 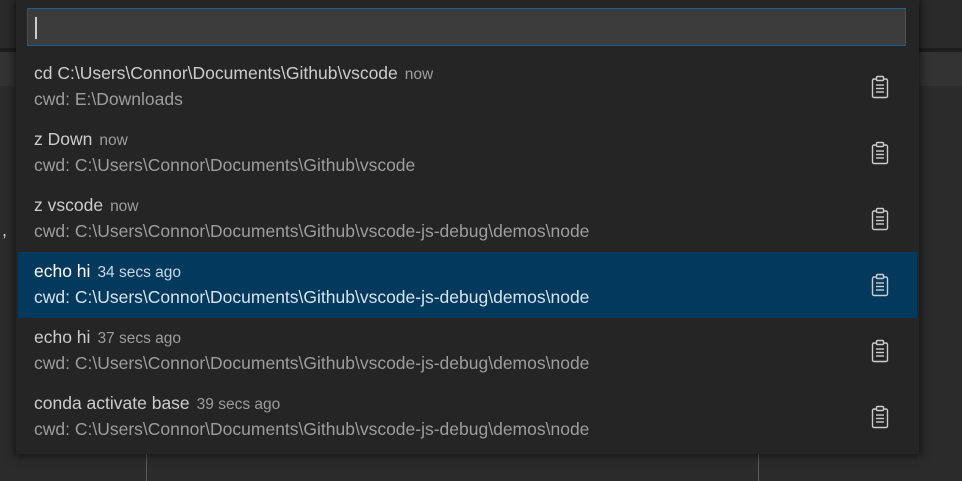 I want to click on list-item-header: conda activate base 39 secs ago, so click(x=475, y=403).